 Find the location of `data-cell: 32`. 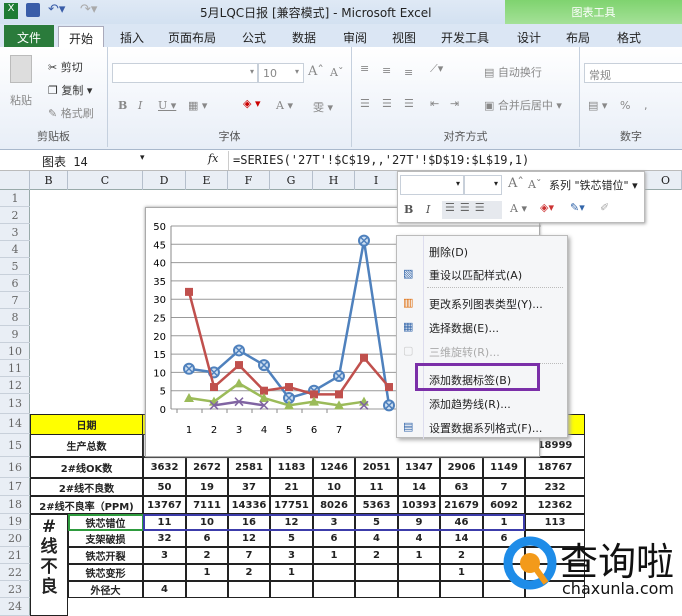

data-cell: 32 is located at coordinates (164, 538).